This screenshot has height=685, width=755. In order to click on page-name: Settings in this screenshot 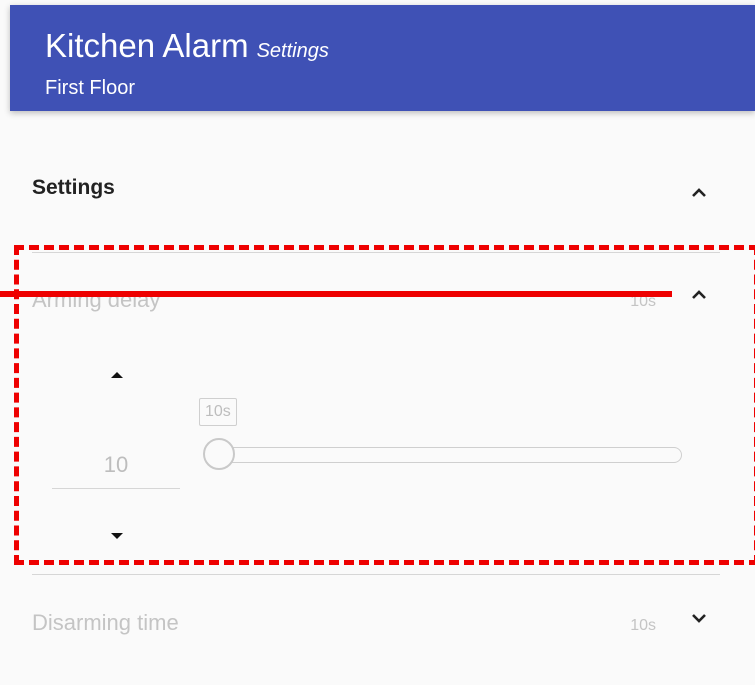, I will do `click(292, 51)`.